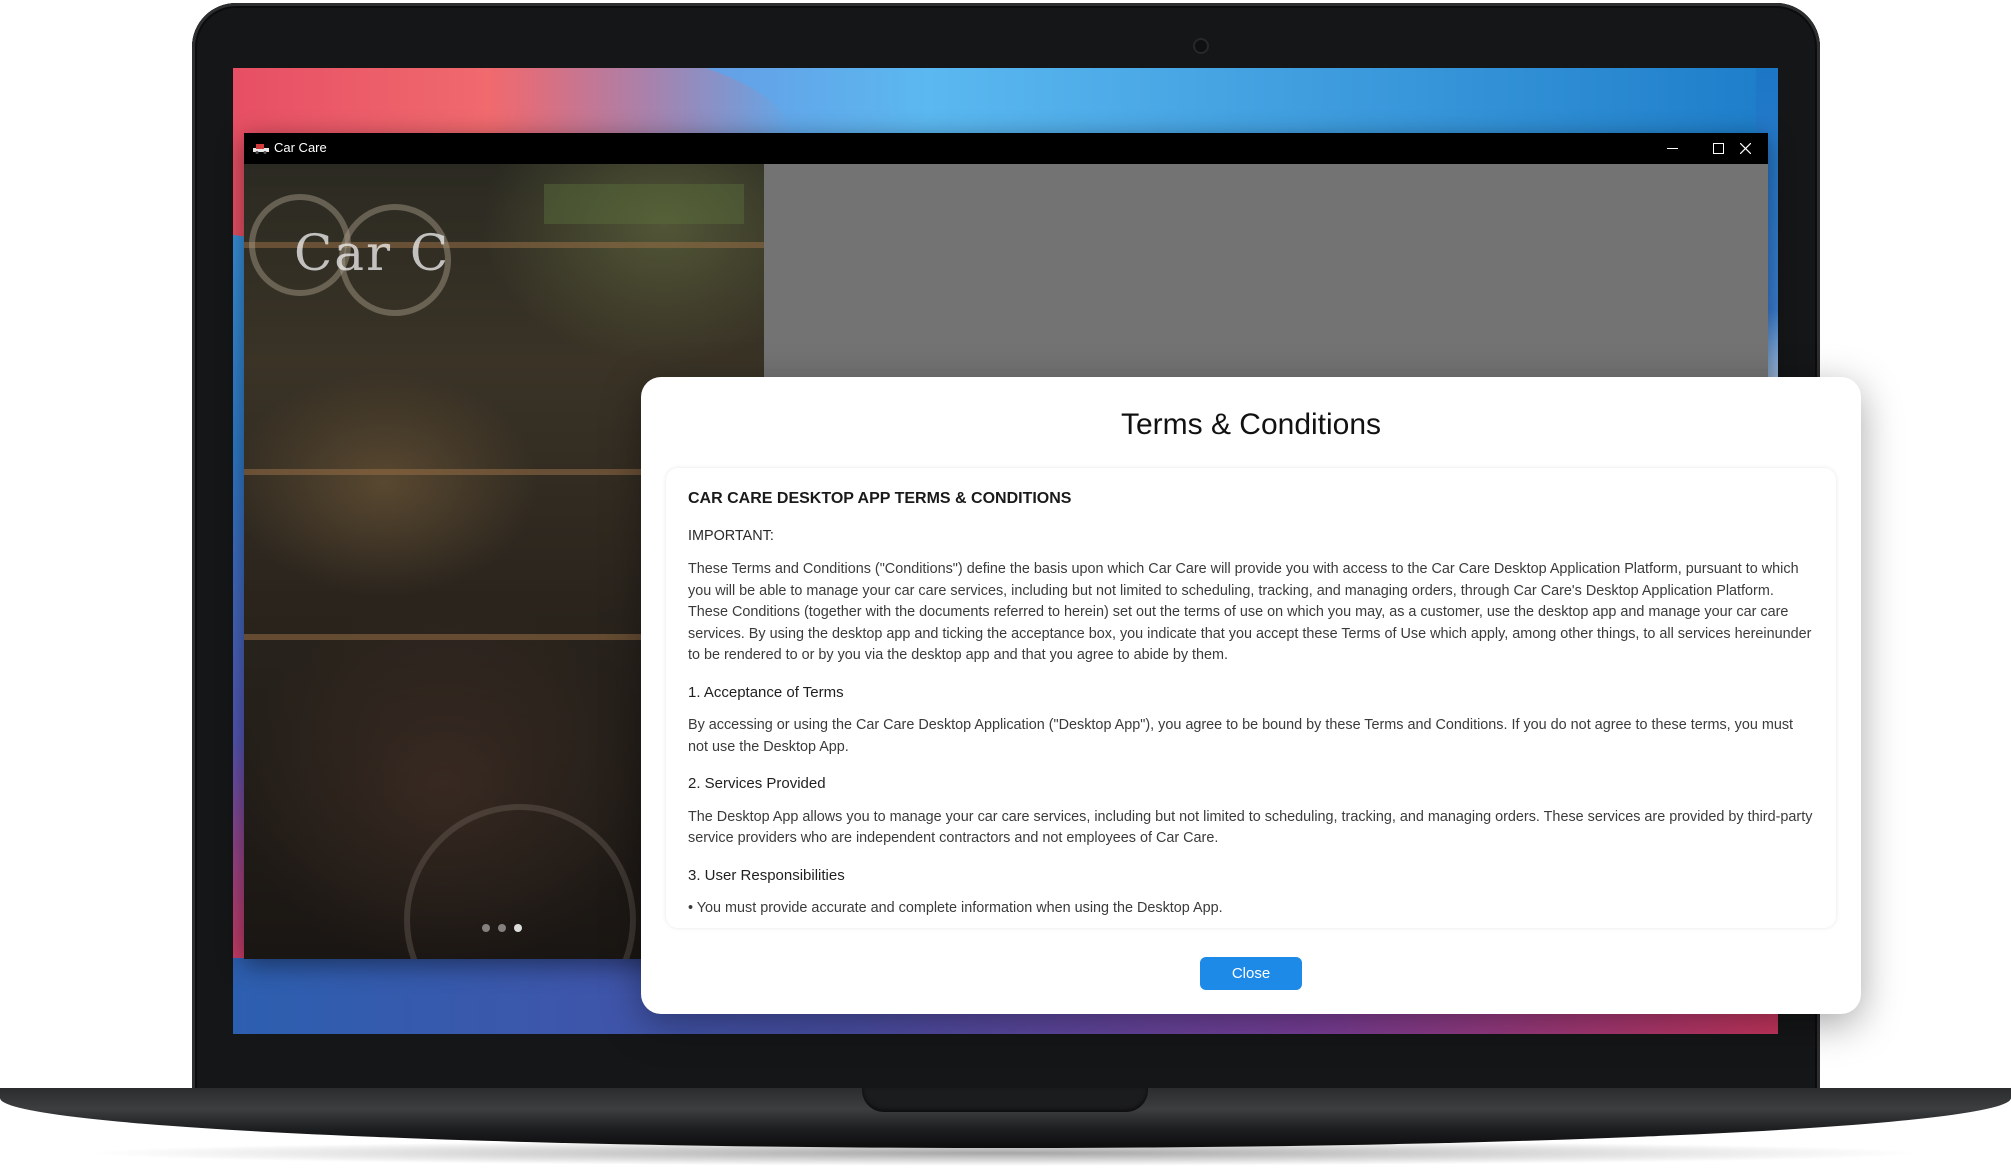  Describe the element at coordinates (880, 498) in the screenshot. I see `terms-heading: CAR CARE DESKTOP APP TERMS & CONDITIONS` at that location.